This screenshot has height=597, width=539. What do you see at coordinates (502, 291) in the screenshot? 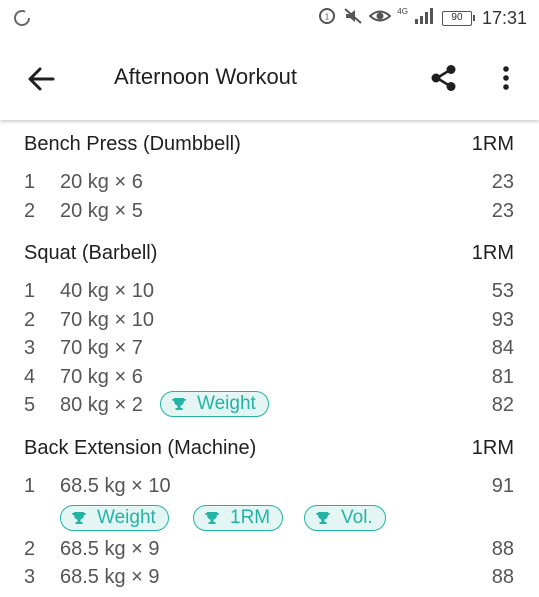
I see `set-1rm-value: 53` at bounding box center [502, 291].